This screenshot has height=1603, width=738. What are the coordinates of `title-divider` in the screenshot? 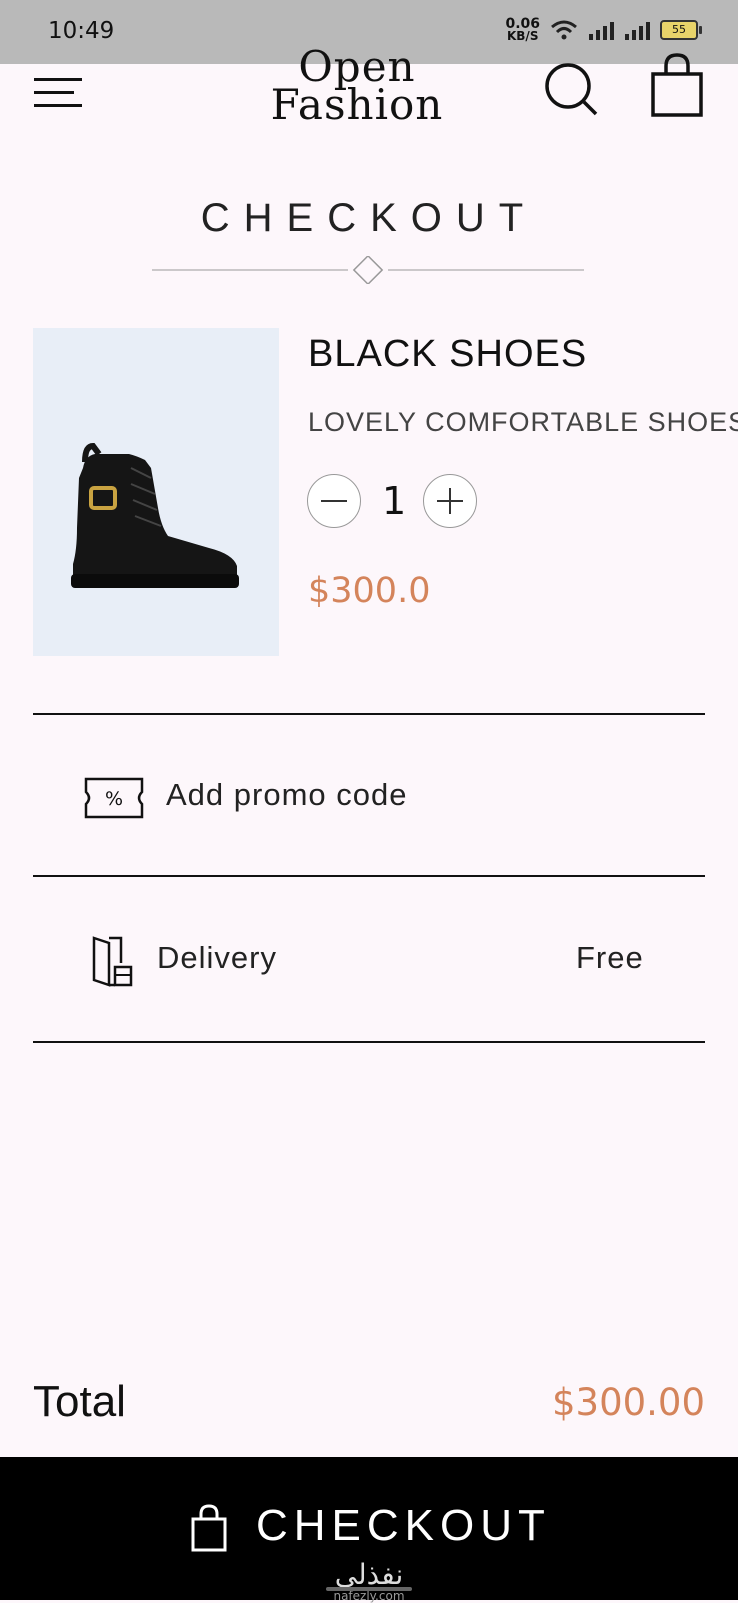 It's located at (368, 270).